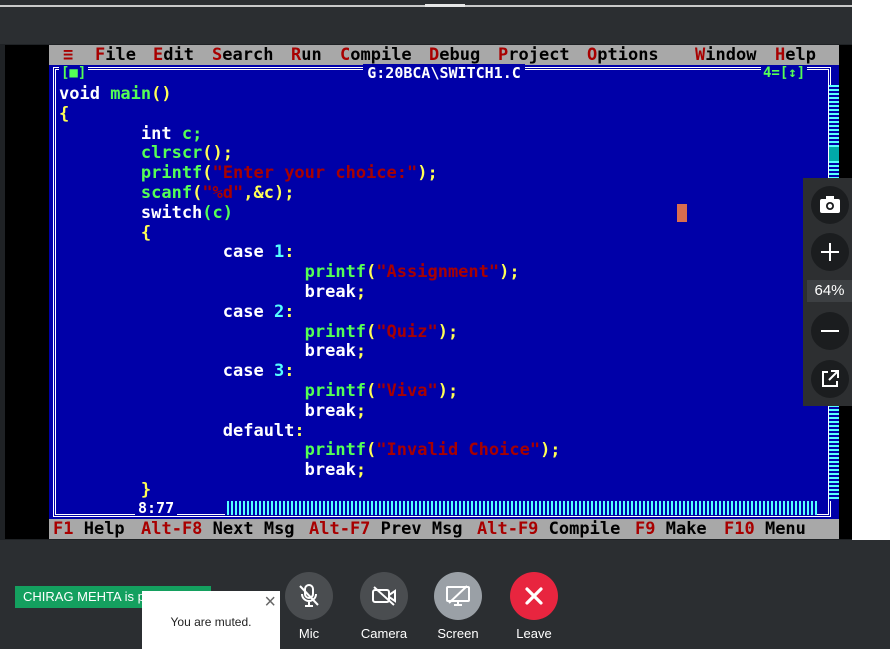 The width and height of the screenshot is (890, 649). What do you see at coordinates (309, 633) in the screenshot?
I see `mic-label: Mic` at bounding box center [309, 633].